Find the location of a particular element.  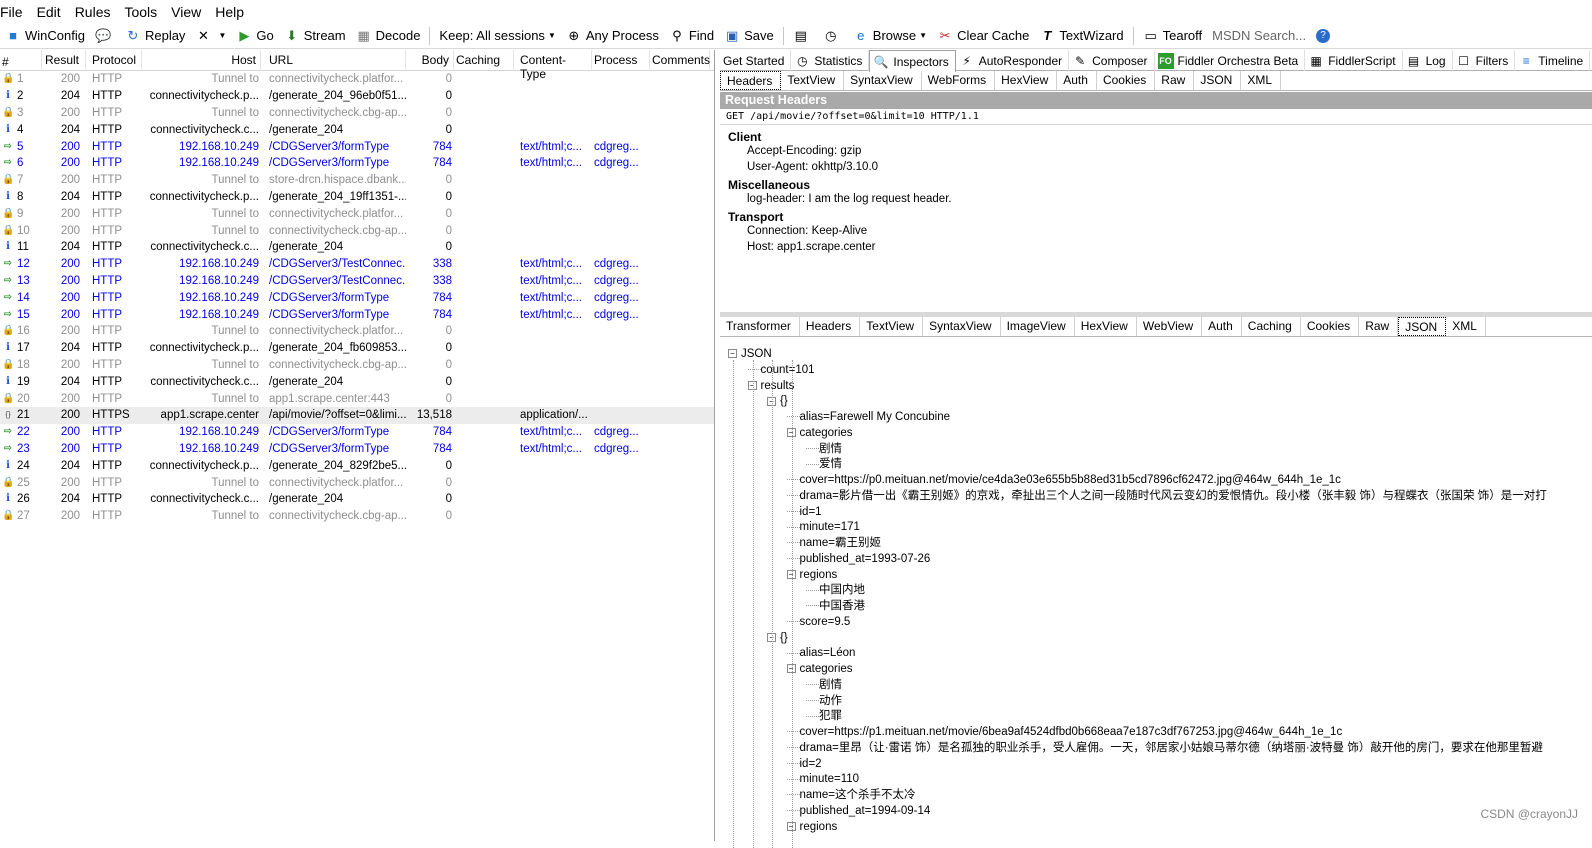

request-tab-auth: Auth is located at coordinates (1077, 80).